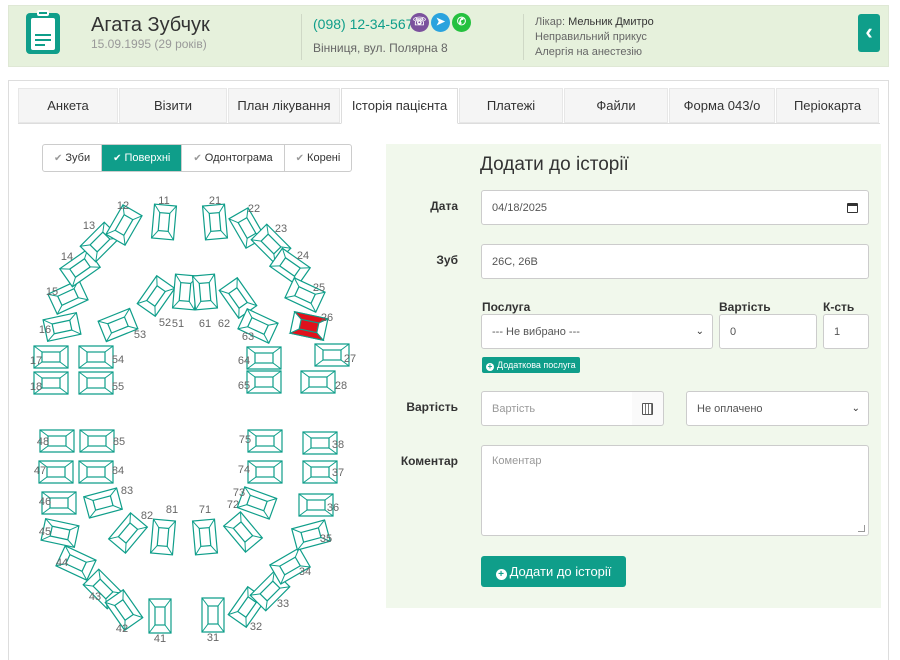 This screenshot has width=900, height=660. I want to click on patient-name: Агата Зубчук, so click(150, 25).